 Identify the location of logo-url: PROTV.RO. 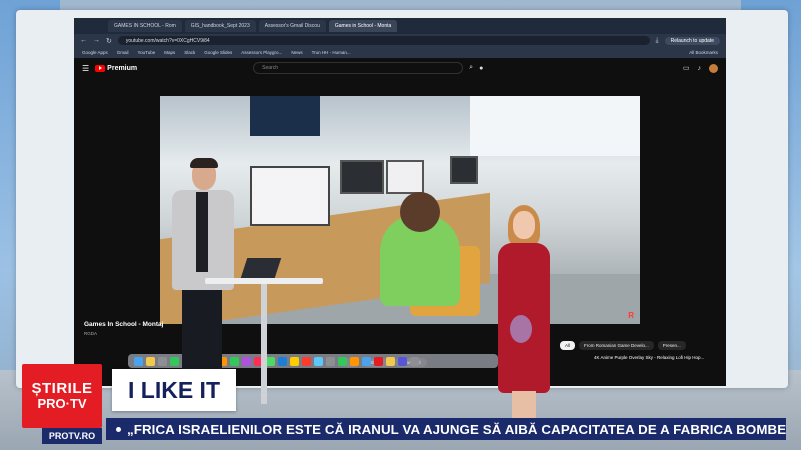
(72, 436).